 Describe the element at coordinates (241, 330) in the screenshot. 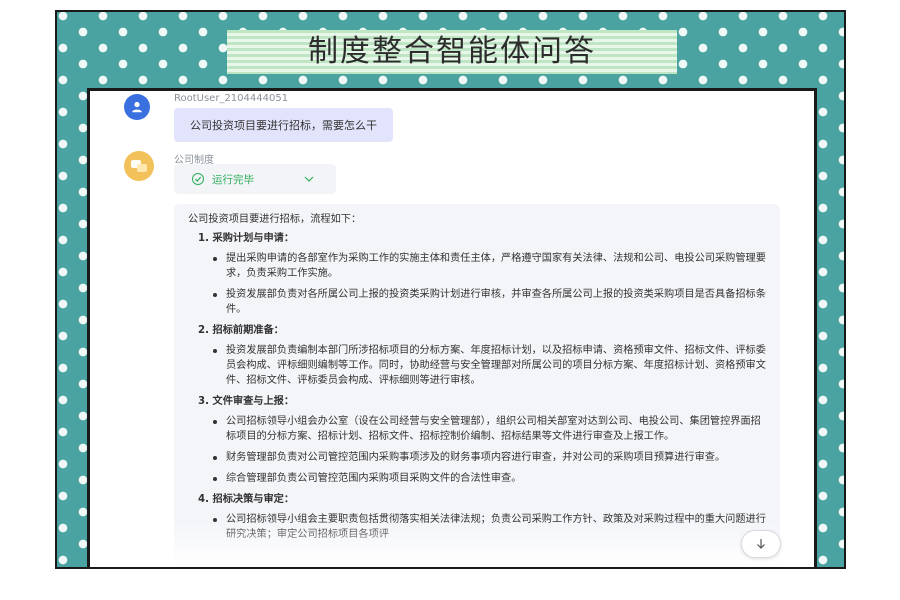

I see `section-heading: 2. 招标前期准备：` at that location.